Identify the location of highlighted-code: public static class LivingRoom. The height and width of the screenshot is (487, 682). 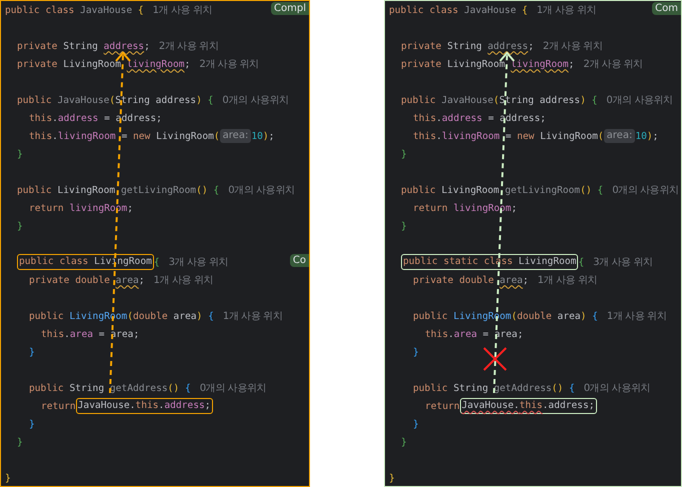
(489, 262).